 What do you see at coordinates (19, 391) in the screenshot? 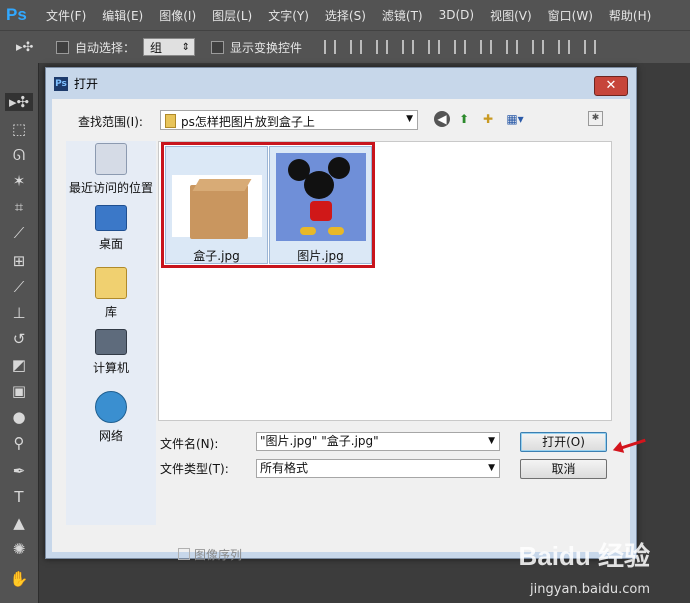
I see `gradient-icon: ▣` at bounding box center [19, 391].